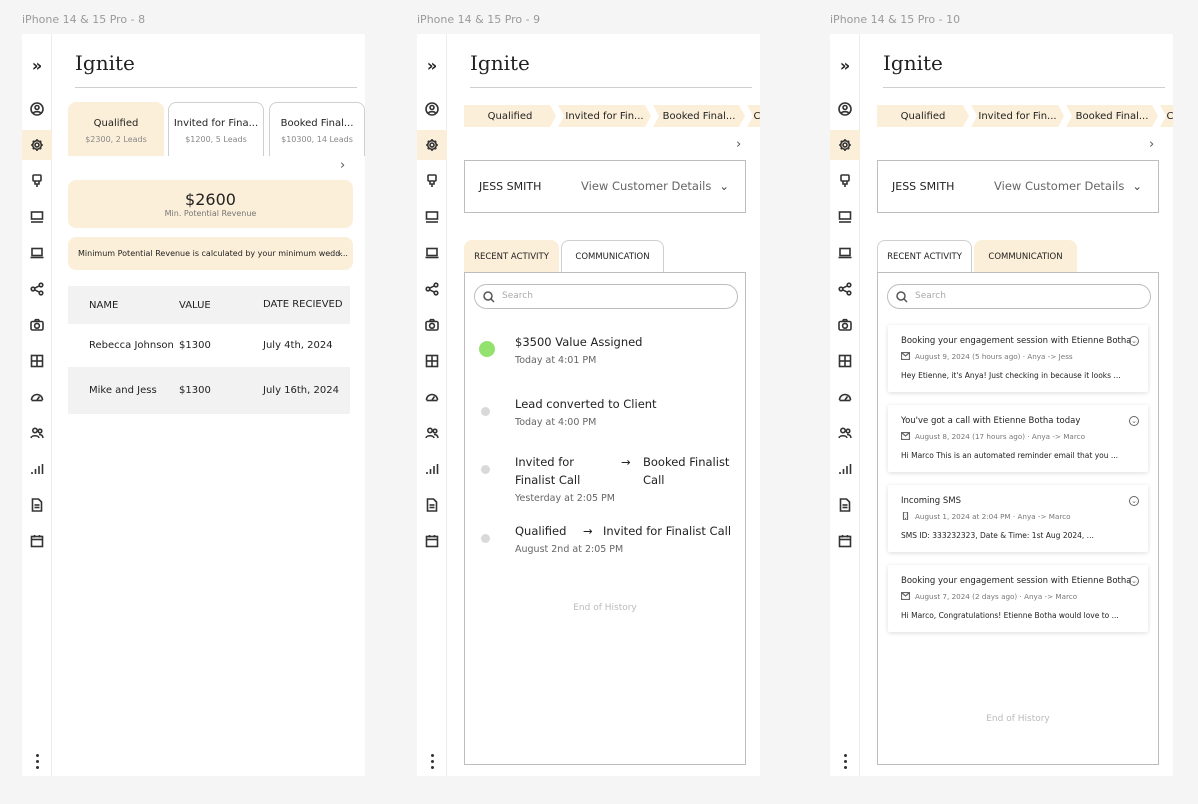 The image size is (1198, 804). What do you see at coordinates (517, 296) in the screenshot?
I see `search-placeholder: Search` at bounding box center [517, 296].